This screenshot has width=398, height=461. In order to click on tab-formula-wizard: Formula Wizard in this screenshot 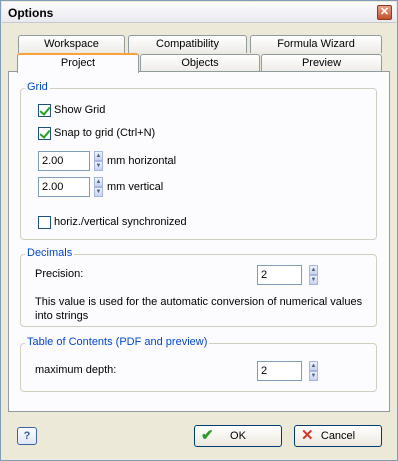, I will do `click(316, 44)`.